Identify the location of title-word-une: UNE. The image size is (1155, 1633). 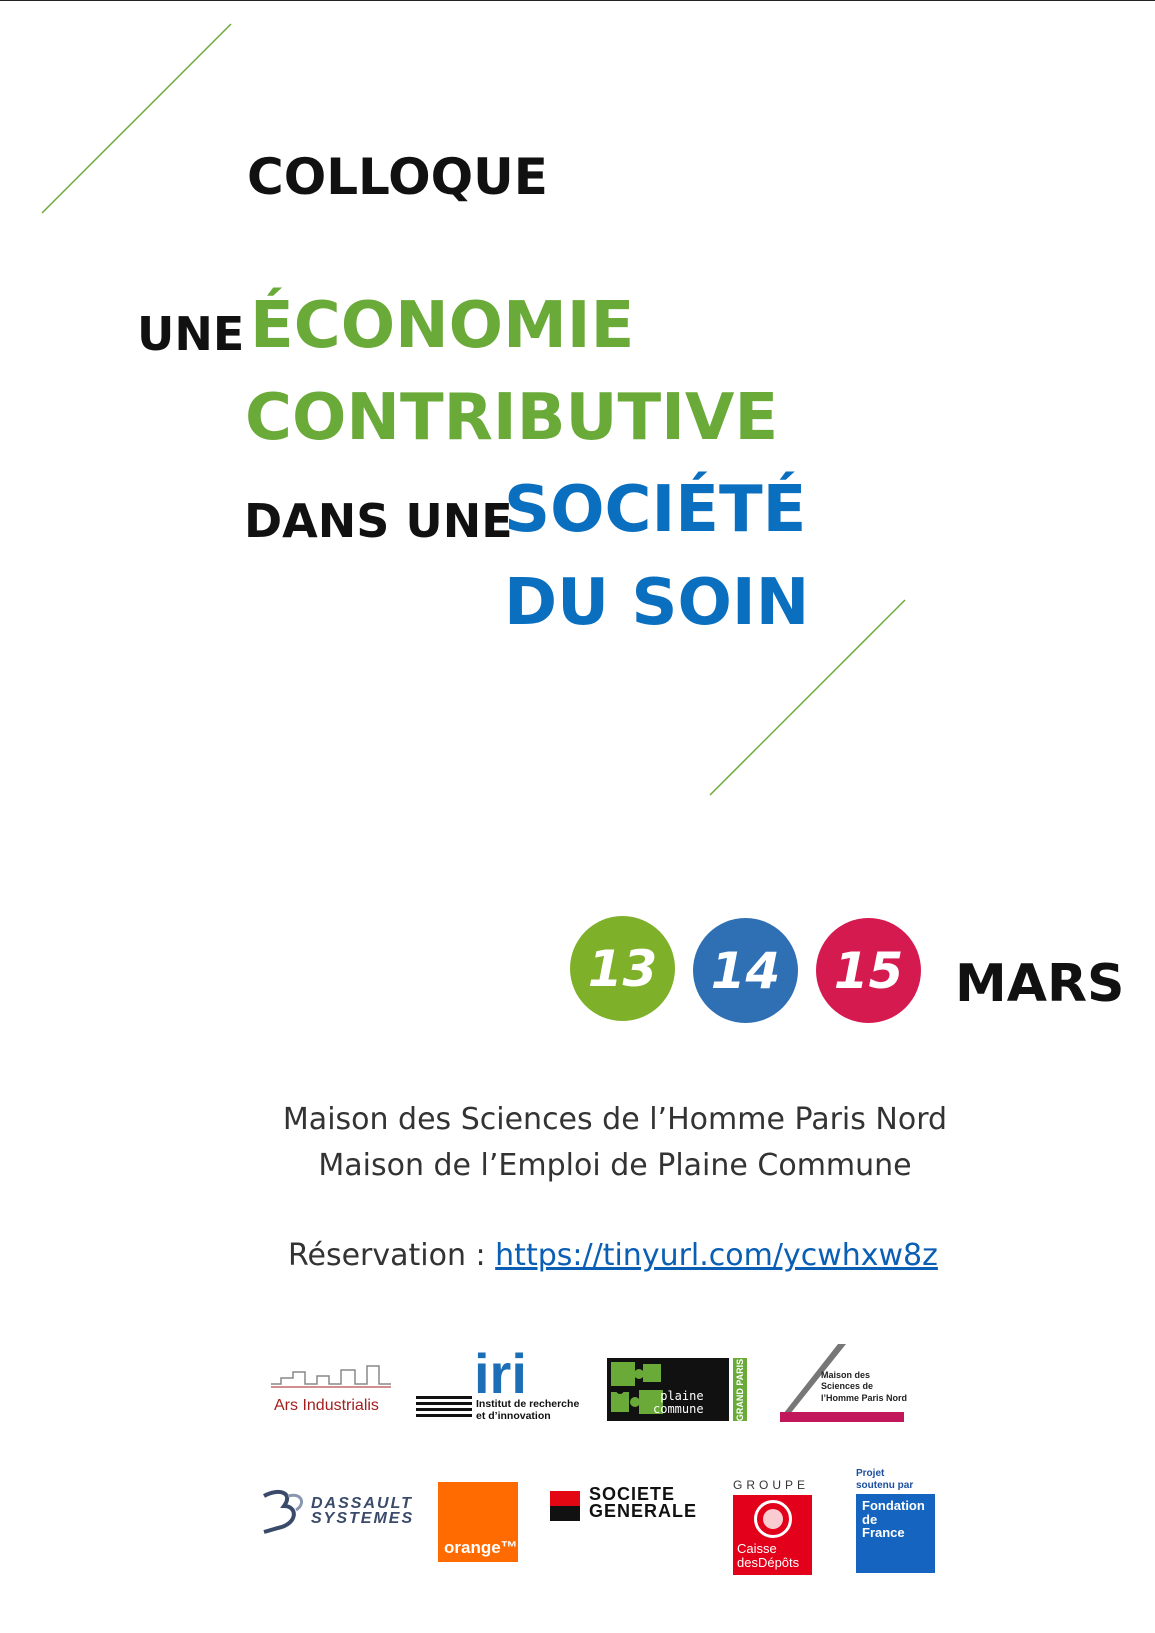
(191, 334).